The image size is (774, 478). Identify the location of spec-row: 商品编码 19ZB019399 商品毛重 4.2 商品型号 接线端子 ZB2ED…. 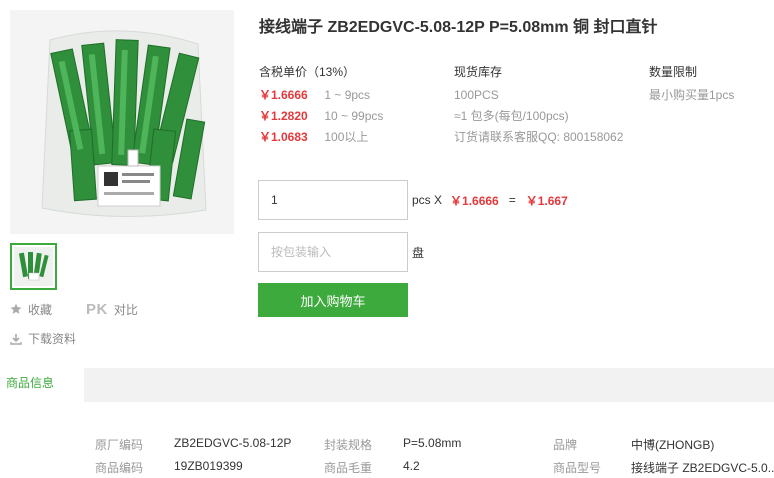
(434, 467).